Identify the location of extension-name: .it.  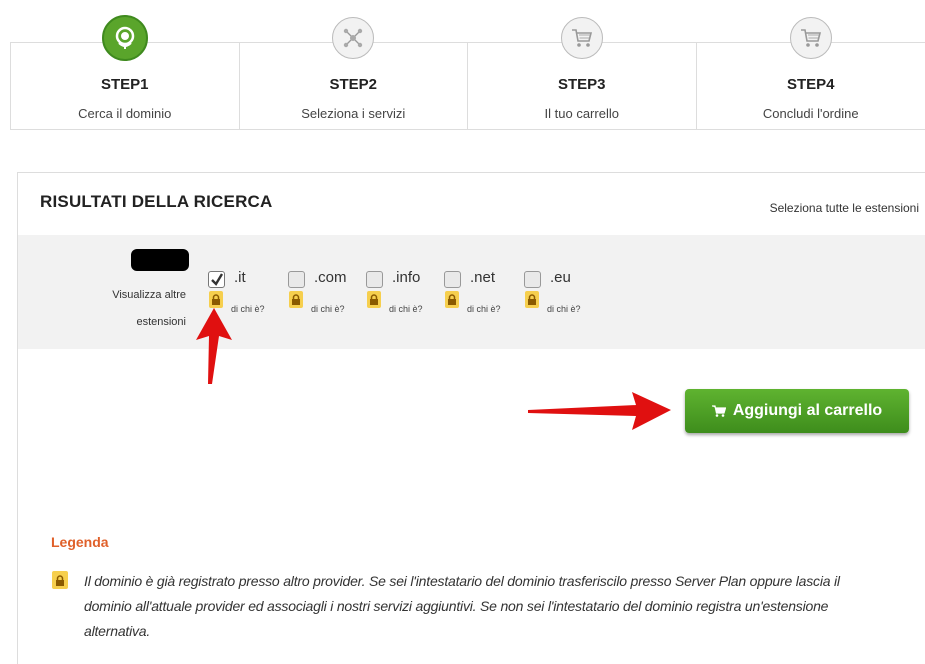
(240, 277).